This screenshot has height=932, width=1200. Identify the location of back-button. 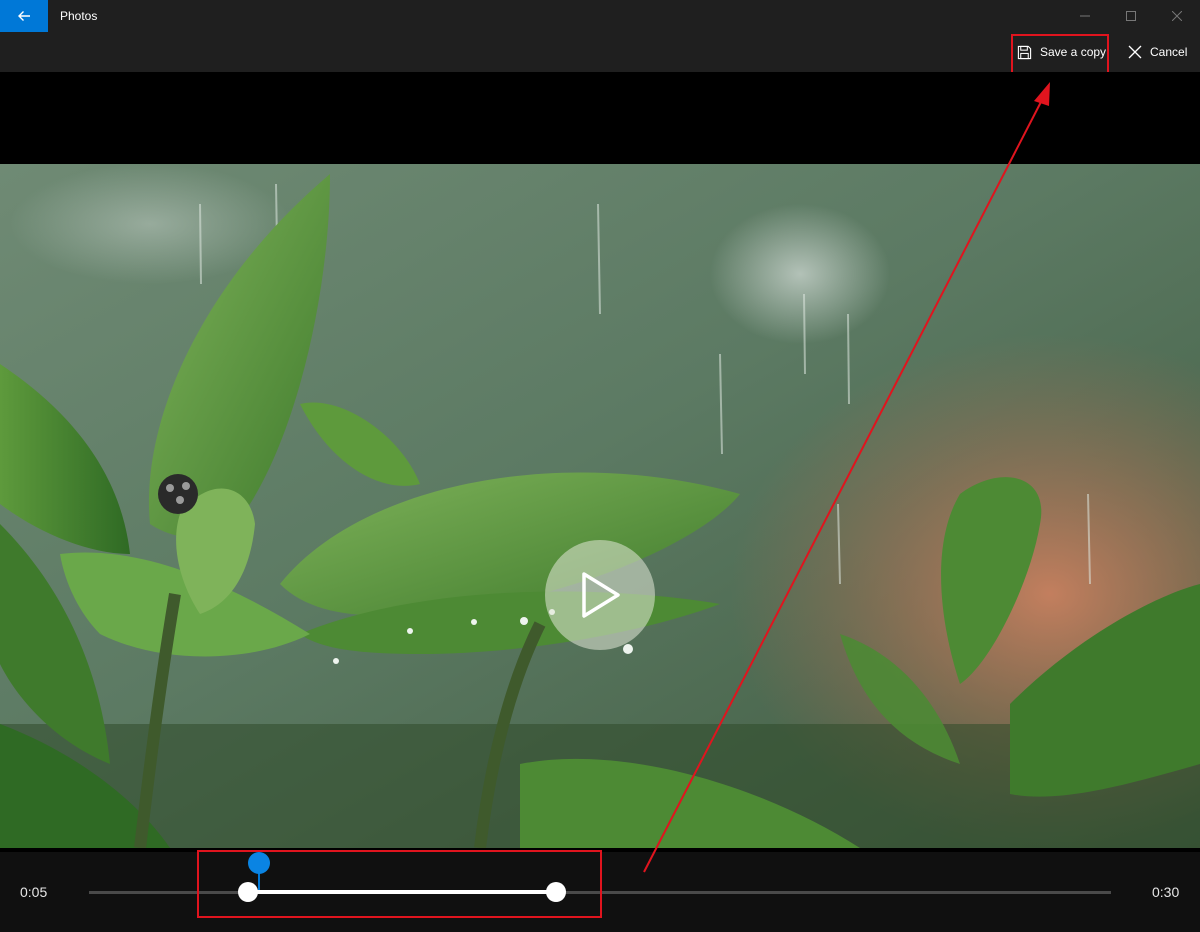
(24, 16).